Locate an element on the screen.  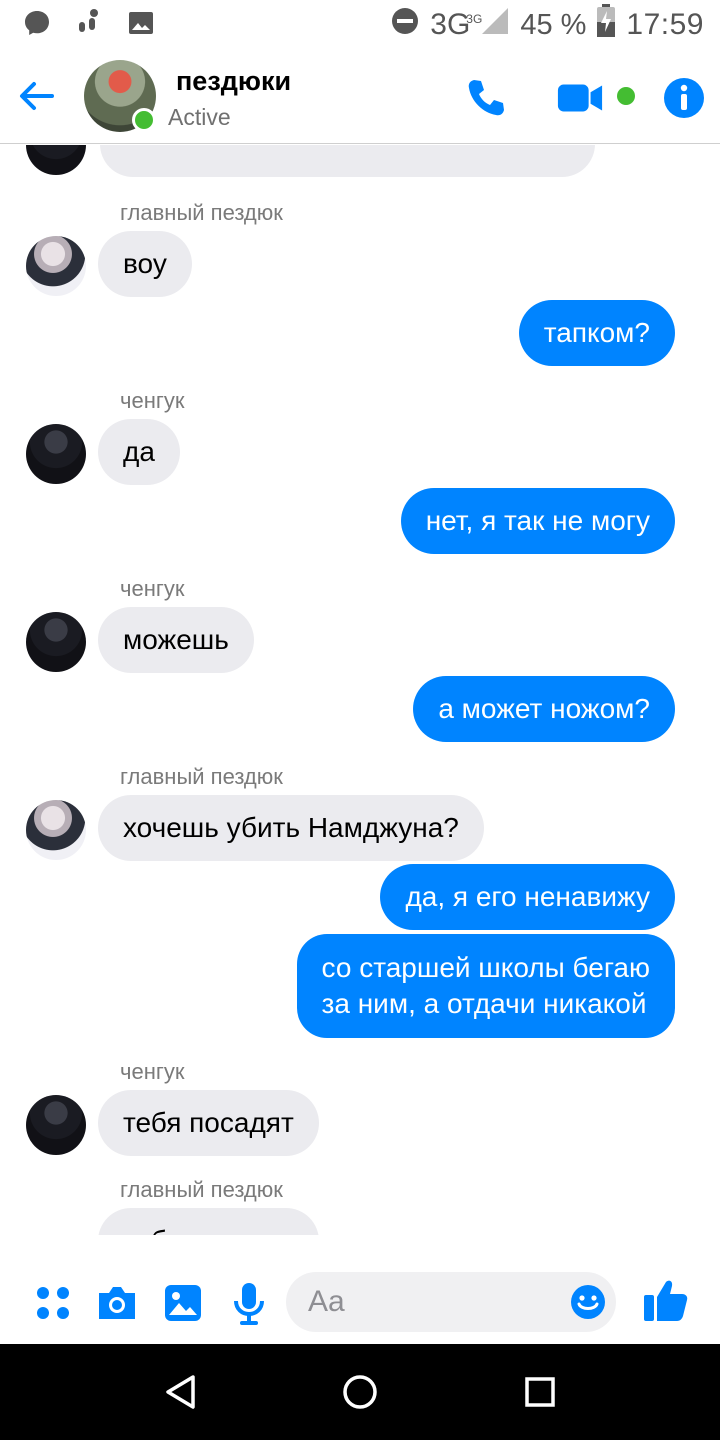
conversation-header: пездюки Active is located at coordinates (360, 97).